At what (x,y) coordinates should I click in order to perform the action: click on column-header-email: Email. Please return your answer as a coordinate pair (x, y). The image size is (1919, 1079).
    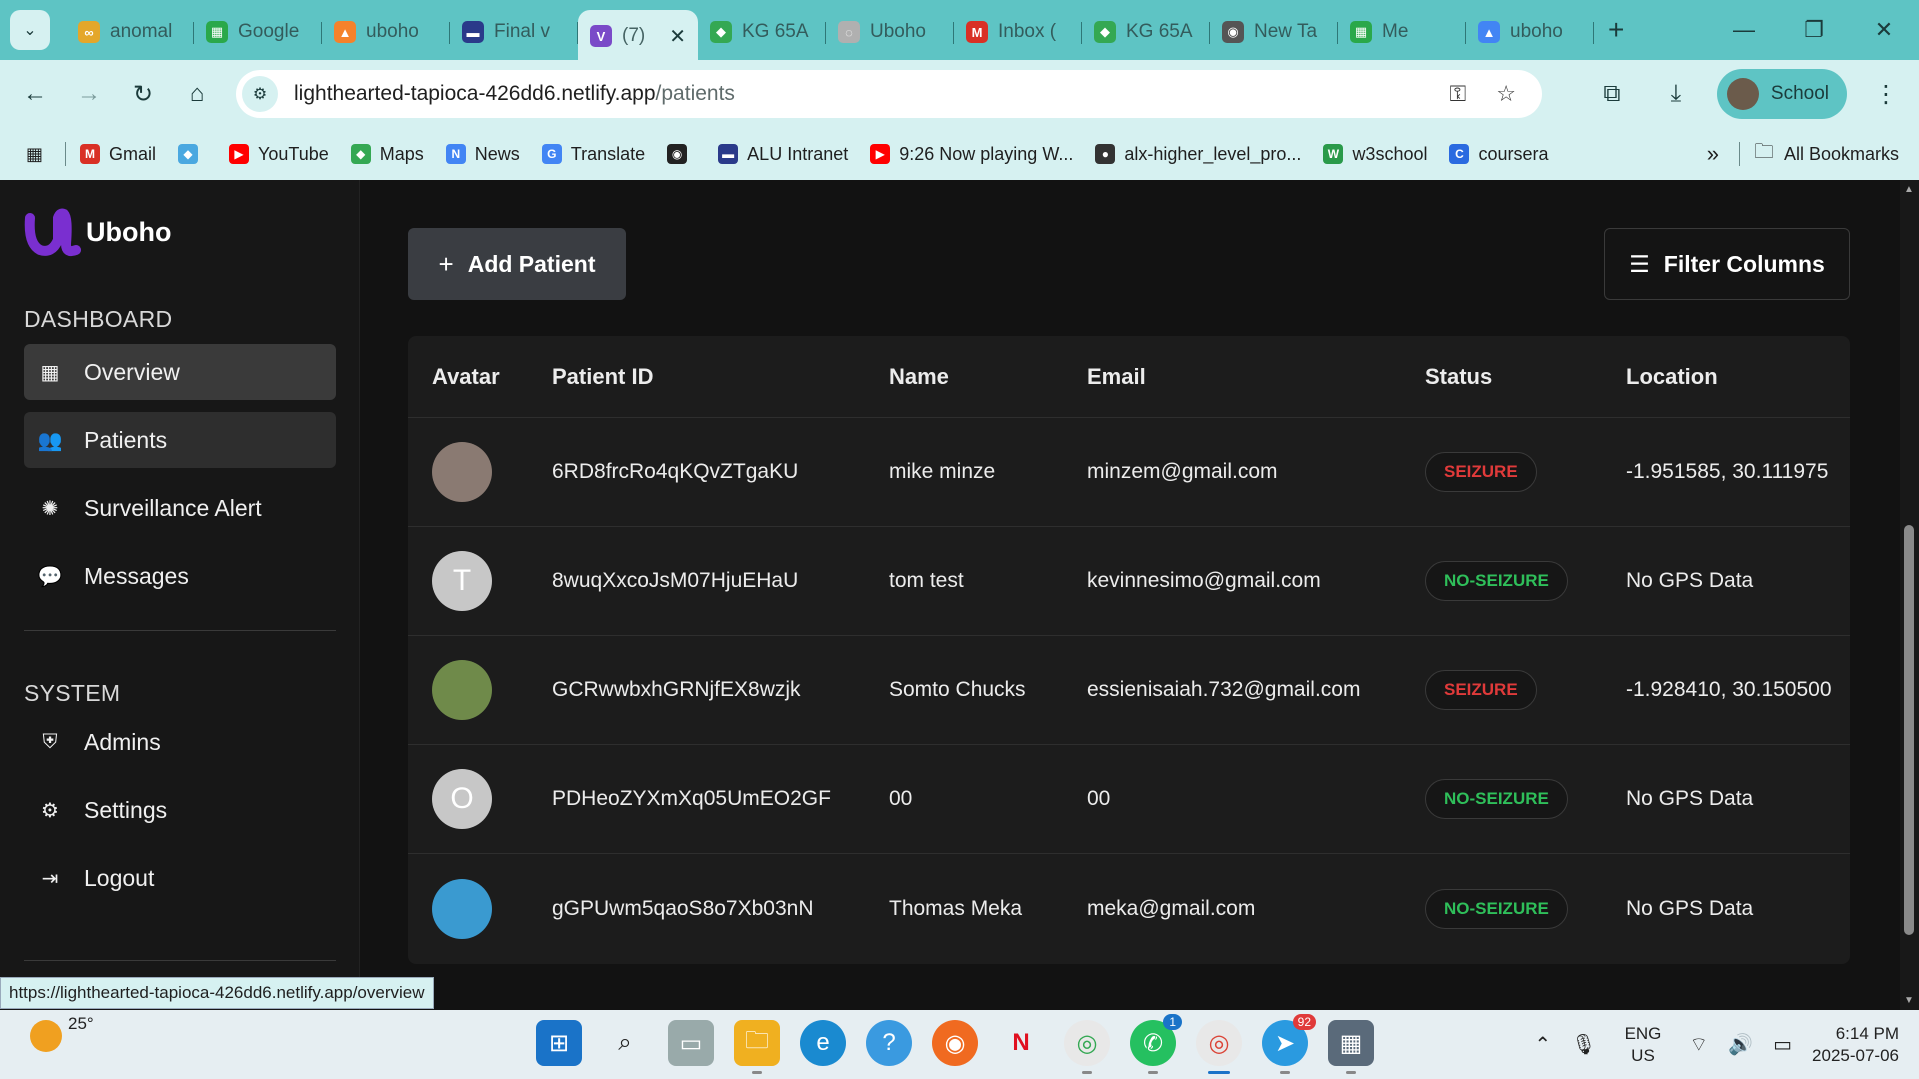
    Looking at the image, I should click on (1116, 376).